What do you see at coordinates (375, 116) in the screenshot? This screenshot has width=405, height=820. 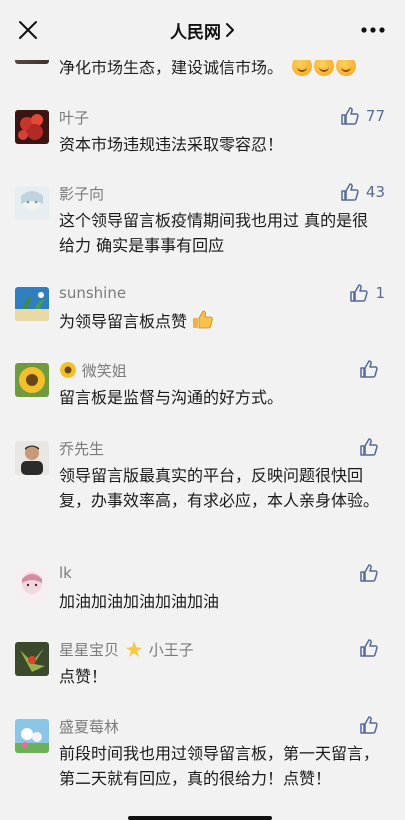 I see `like-count: 77` at bounding box center [375, 116].